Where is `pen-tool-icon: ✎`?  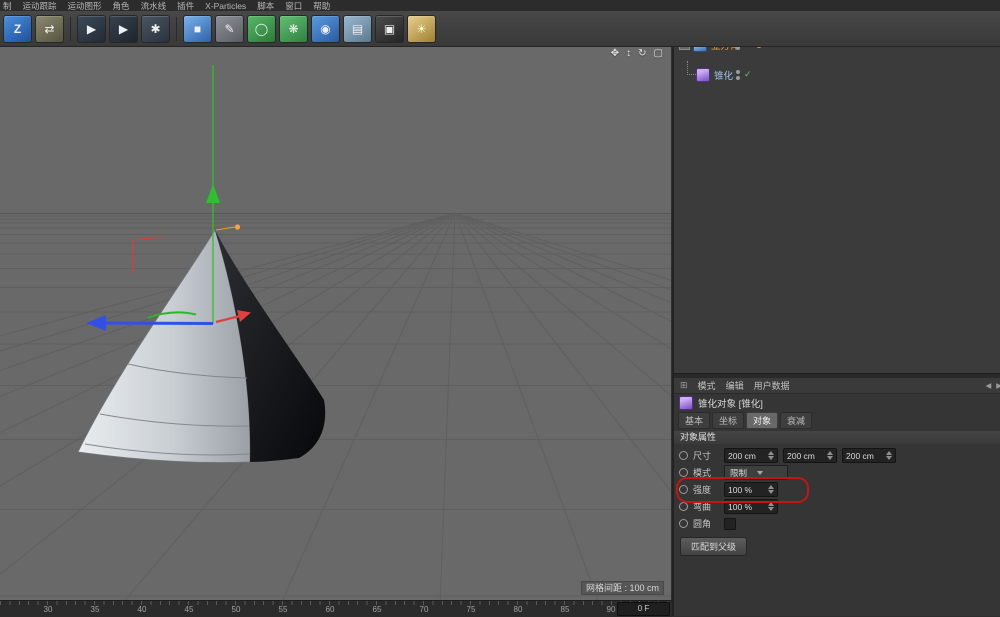
pen-tool-icon: ✎ is located at coordinates (229, 28).